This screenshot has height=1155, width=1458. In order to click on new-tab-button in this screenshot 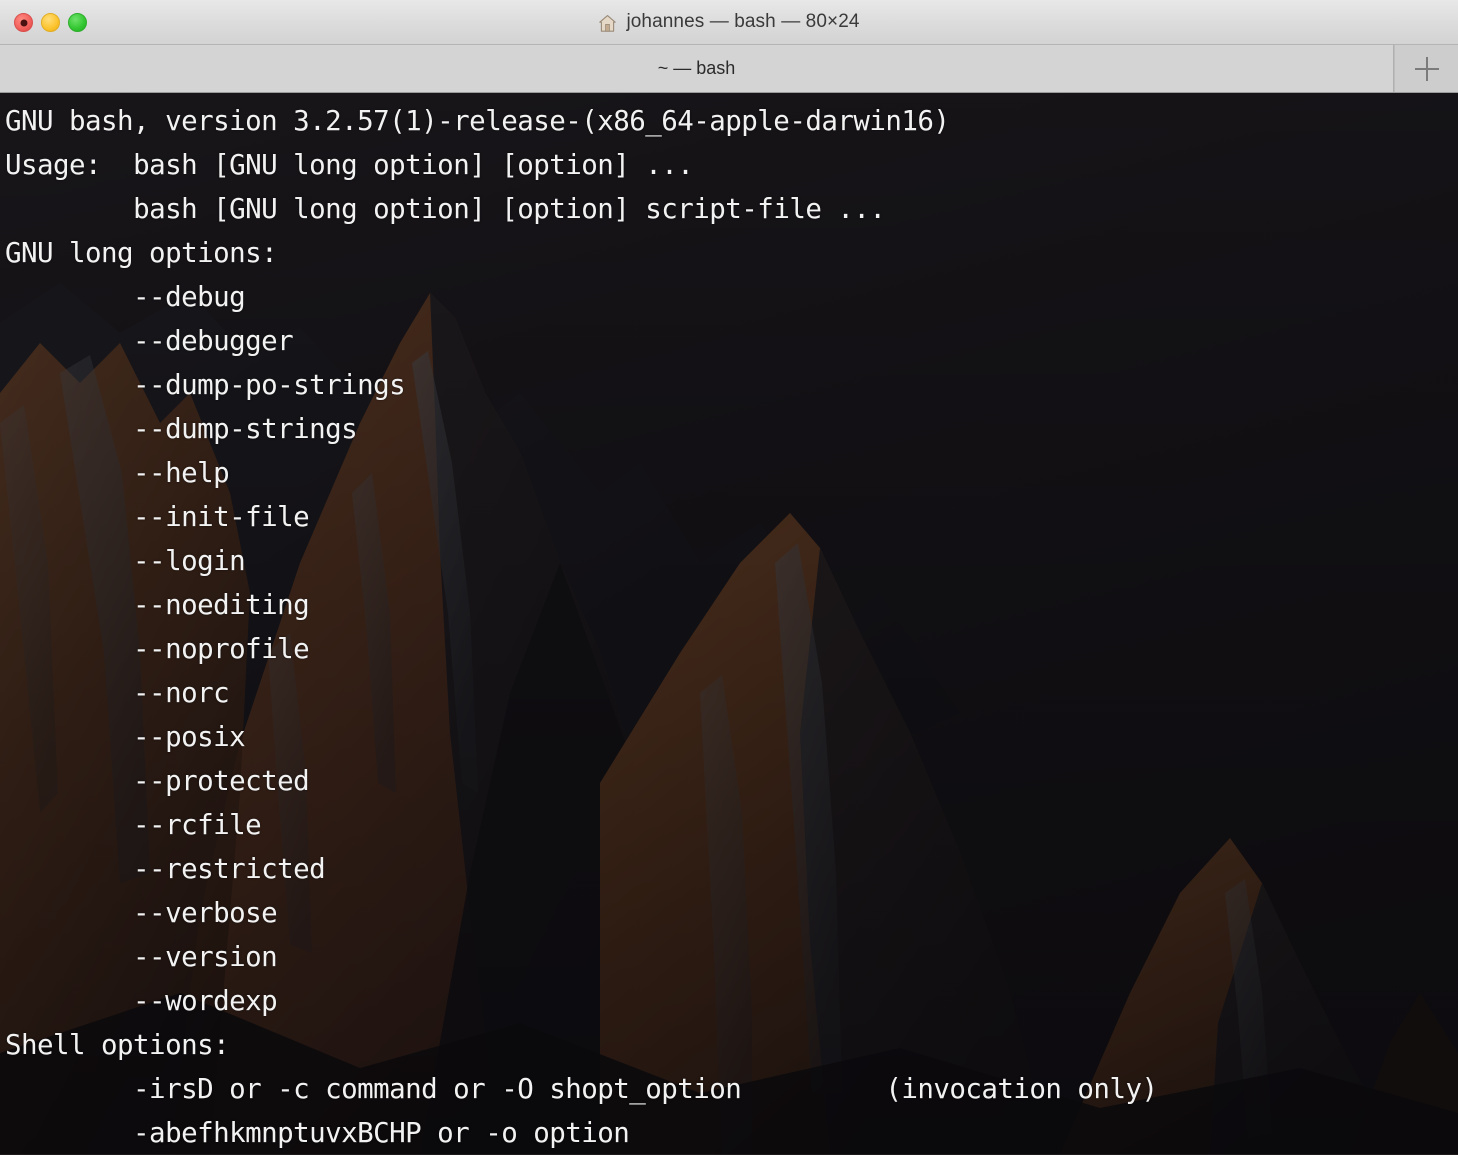, I will do `click(1426, 68)`.